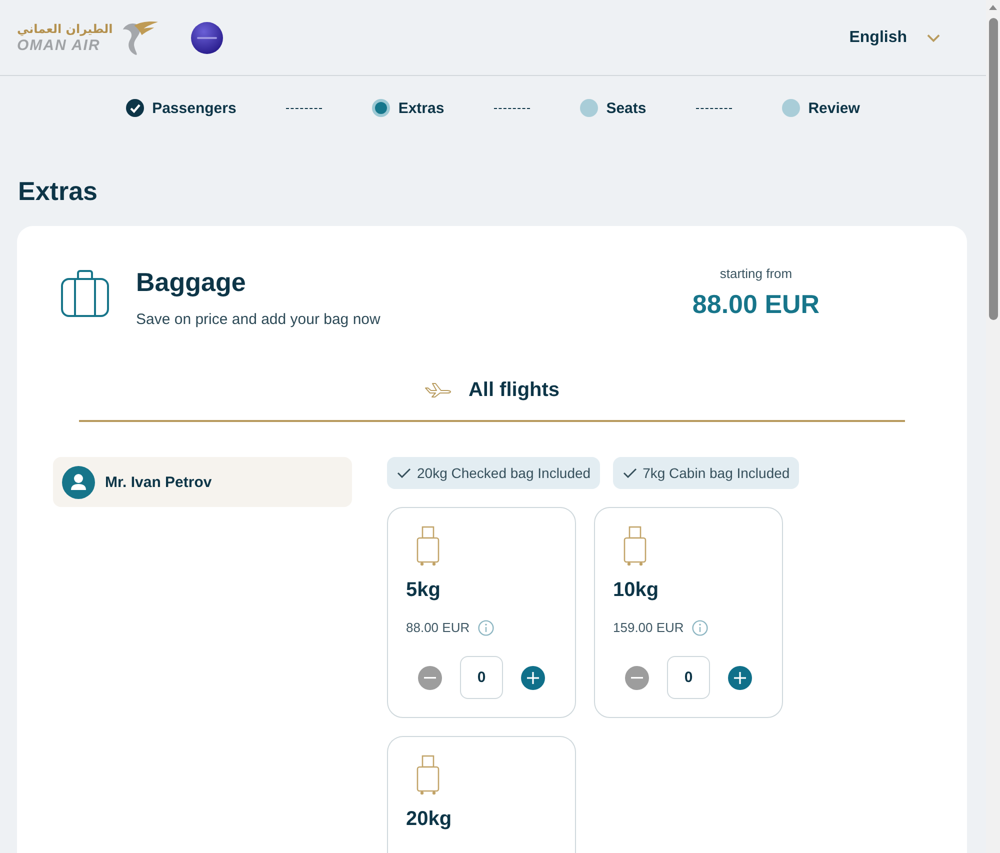 Image resolution: width=1000 pixels, height=853 pixels. Describe the element at coordinates (438, 628) in the screenshot. I see `bag-price: 88.00 EUR` at that location.